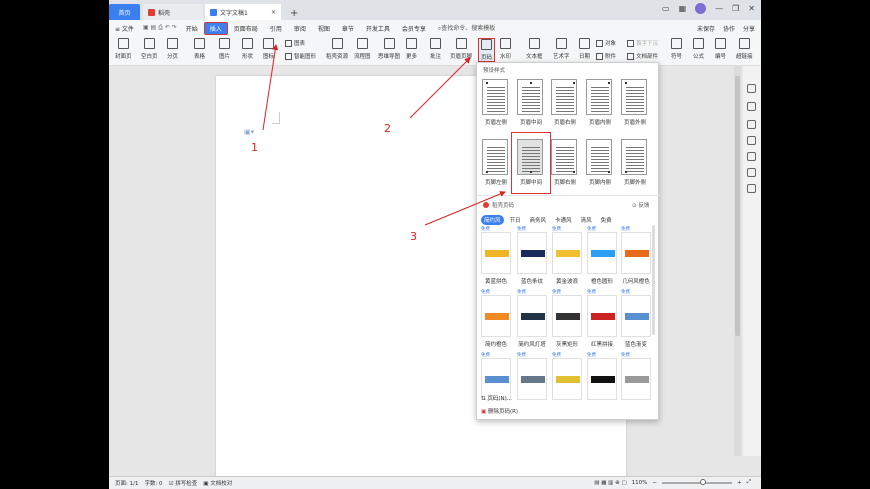 This screenshot has height=489, width=870. Describe the element at coordinates (413, 236) in the screenshot. I see `annotation-3: 3` at that location.